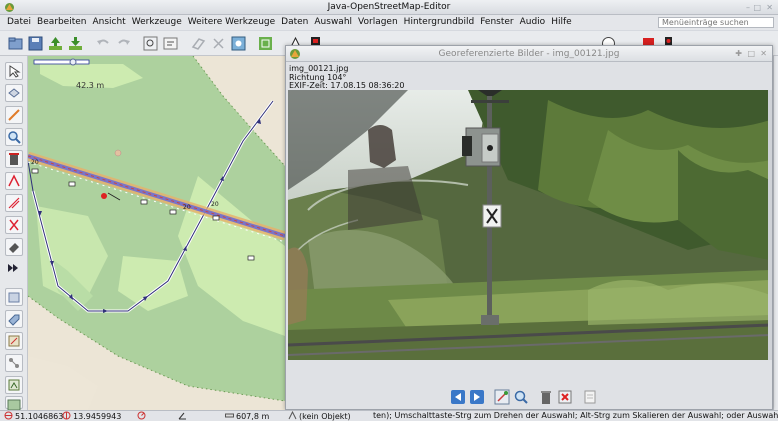  Describe the element at coordinates (716, 22) in the screenshot. I see `menu-search-input` at that location.